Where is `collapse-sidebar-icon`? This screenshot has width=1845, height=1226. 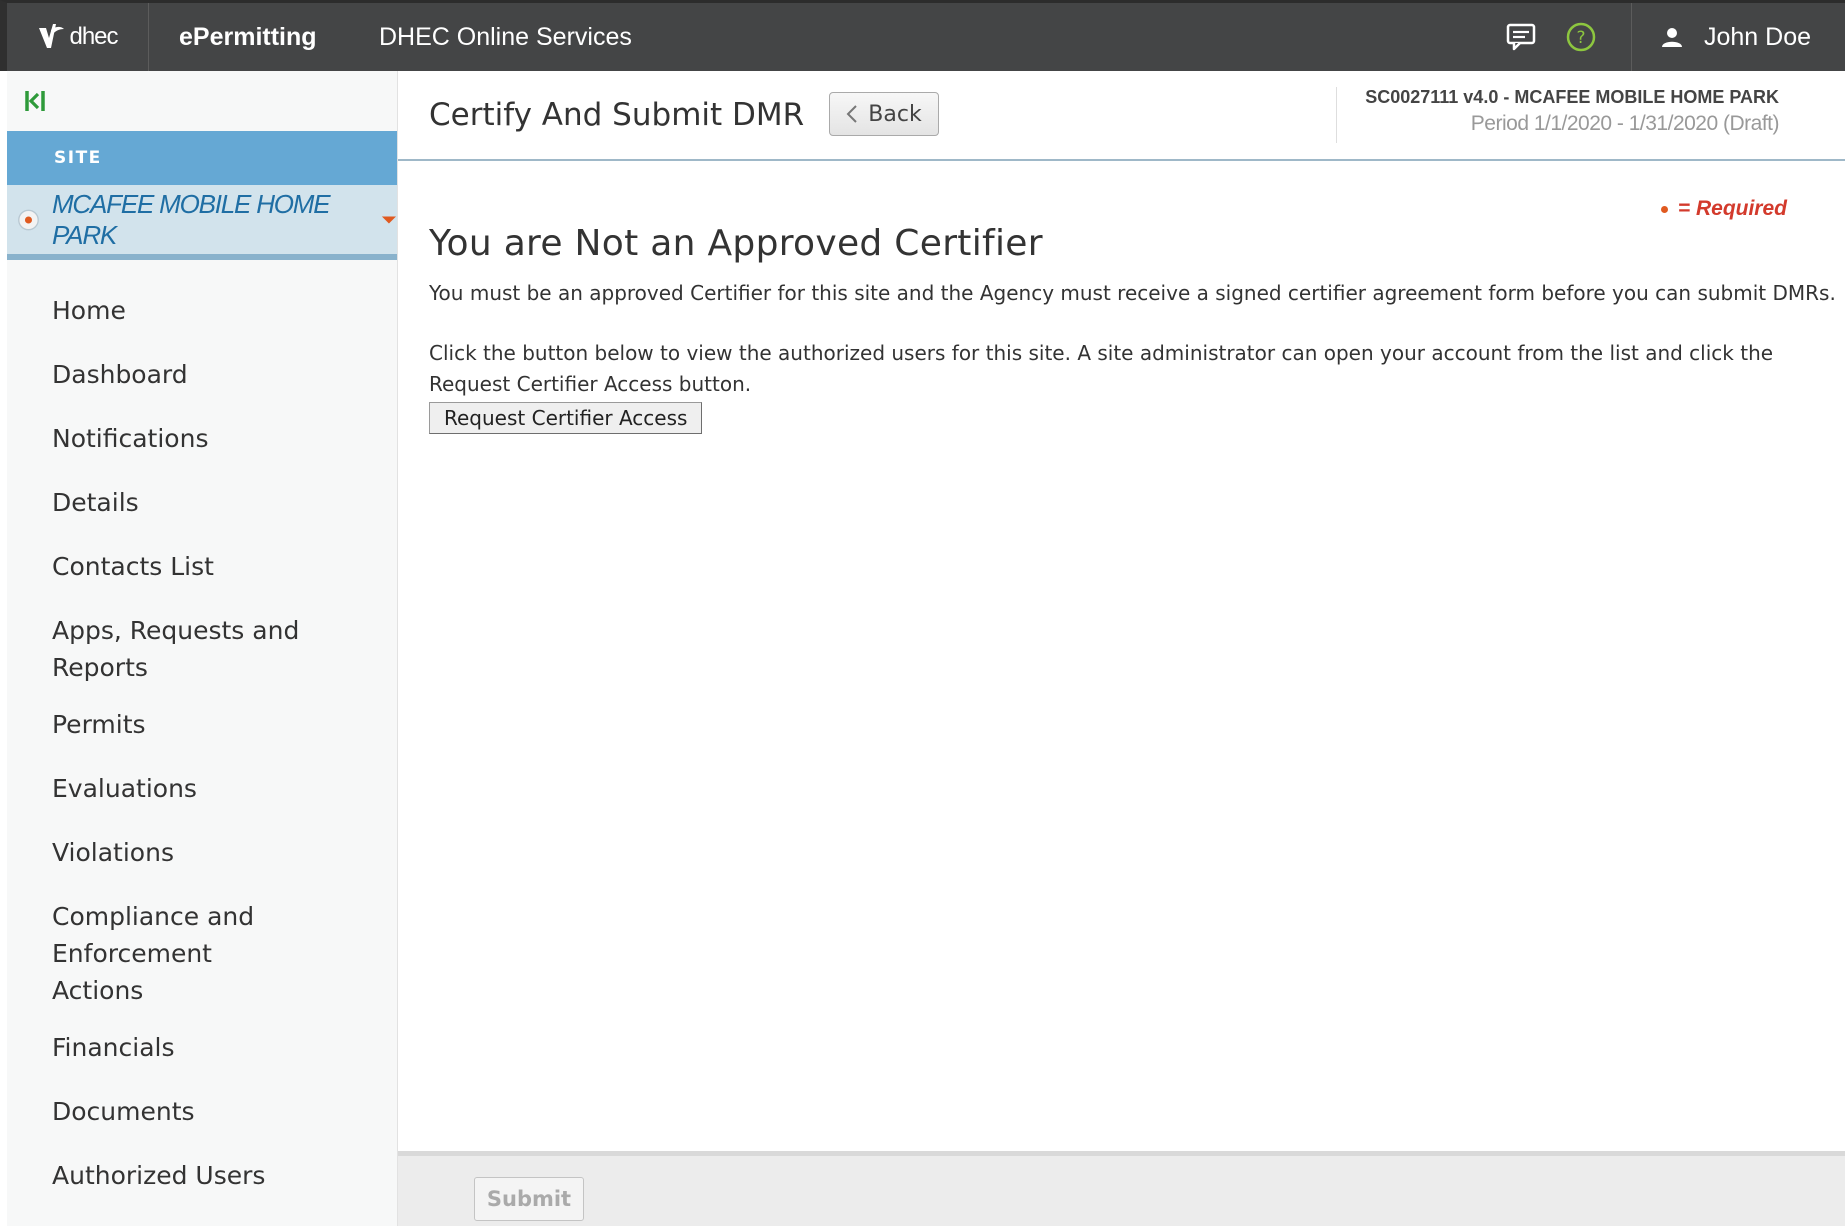
collapse-sidebar-icon is located at coordinates (36, 101).